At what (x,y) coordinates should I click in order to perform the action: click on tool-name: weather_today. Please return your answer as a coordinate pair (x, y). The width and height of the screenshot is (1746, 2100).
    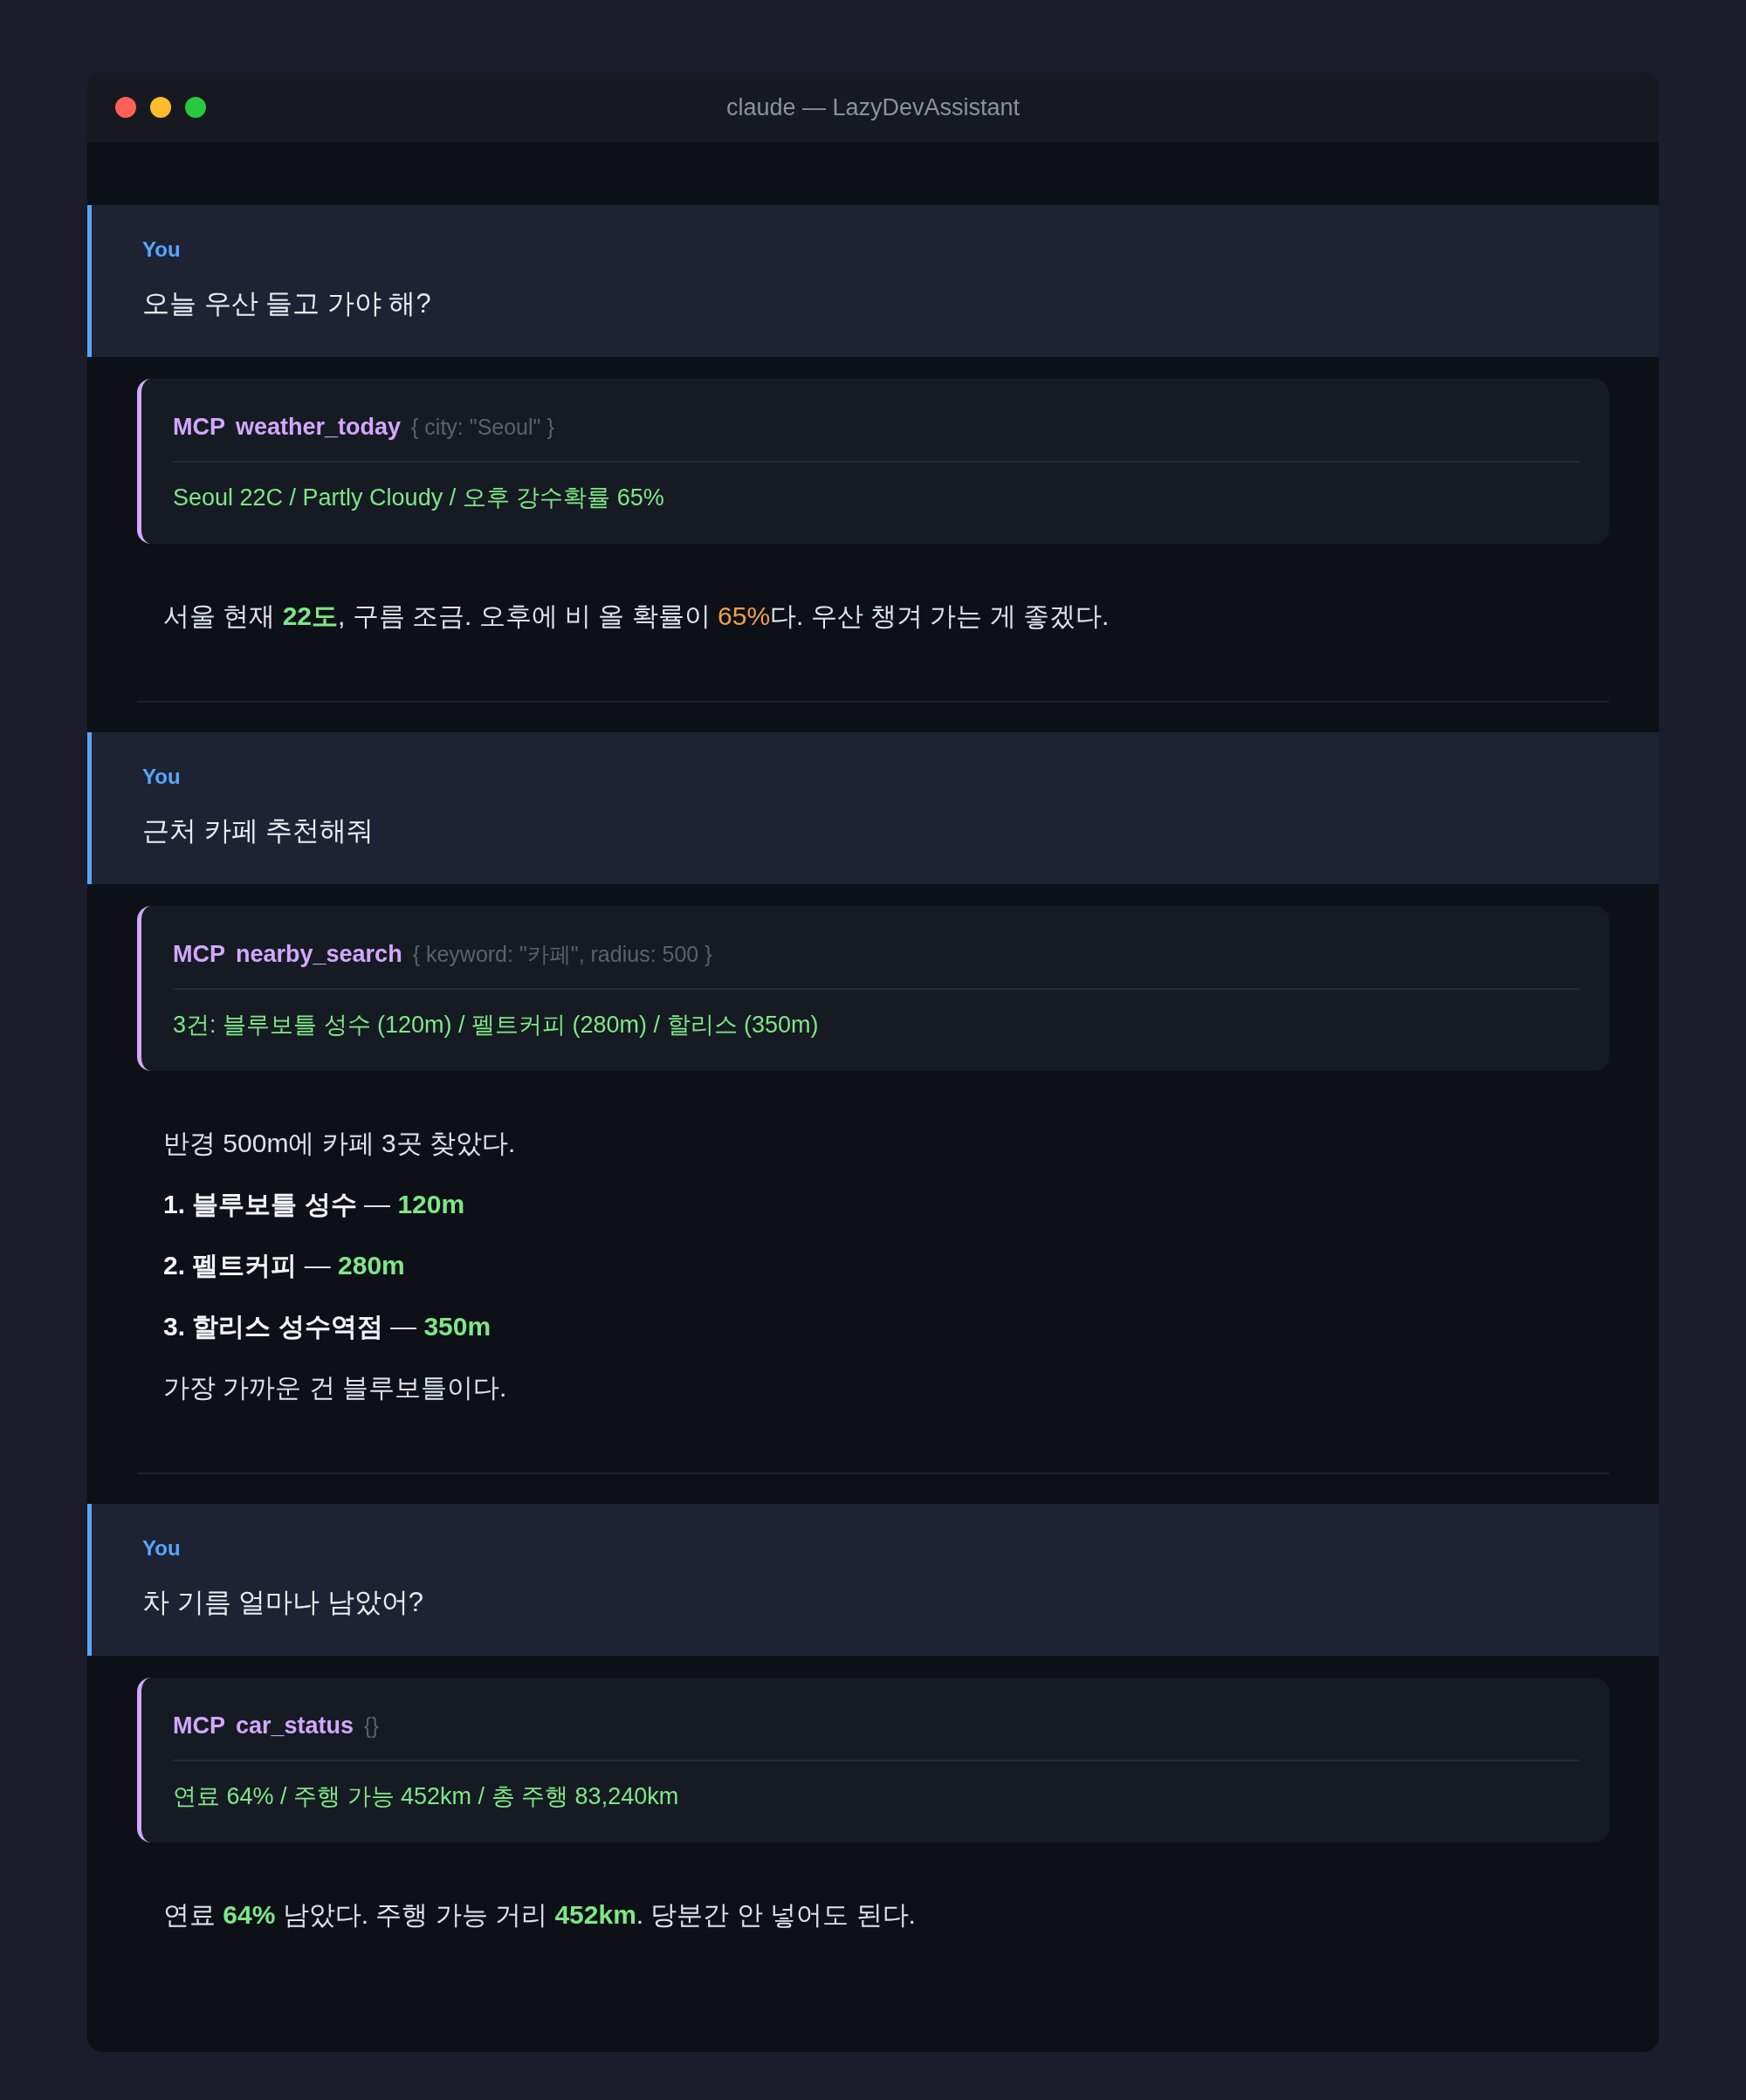
    Looking at the image, I should click on (319, 427).